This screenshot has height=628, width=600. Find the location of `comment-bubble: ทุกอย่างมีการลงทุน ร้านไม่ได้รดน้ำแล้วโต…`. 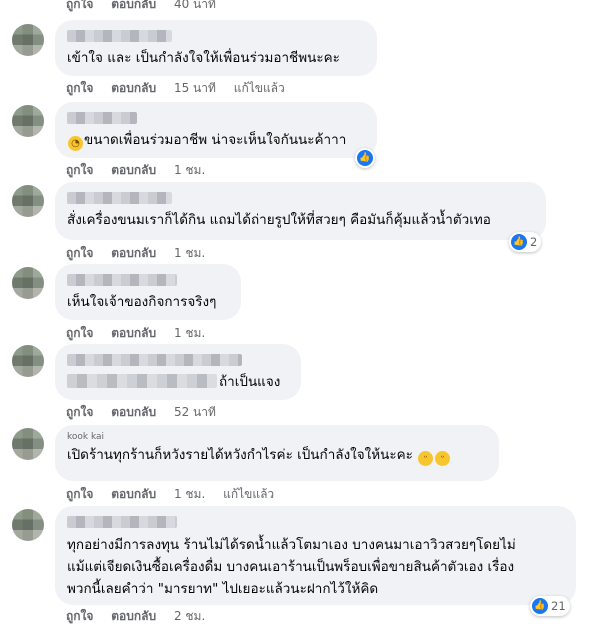

comment-bubble: ทุกอย่างมีการลงทุน ร้านไม่ได้รดน้ำแล้วโต… is located at coordinates (315, 555).